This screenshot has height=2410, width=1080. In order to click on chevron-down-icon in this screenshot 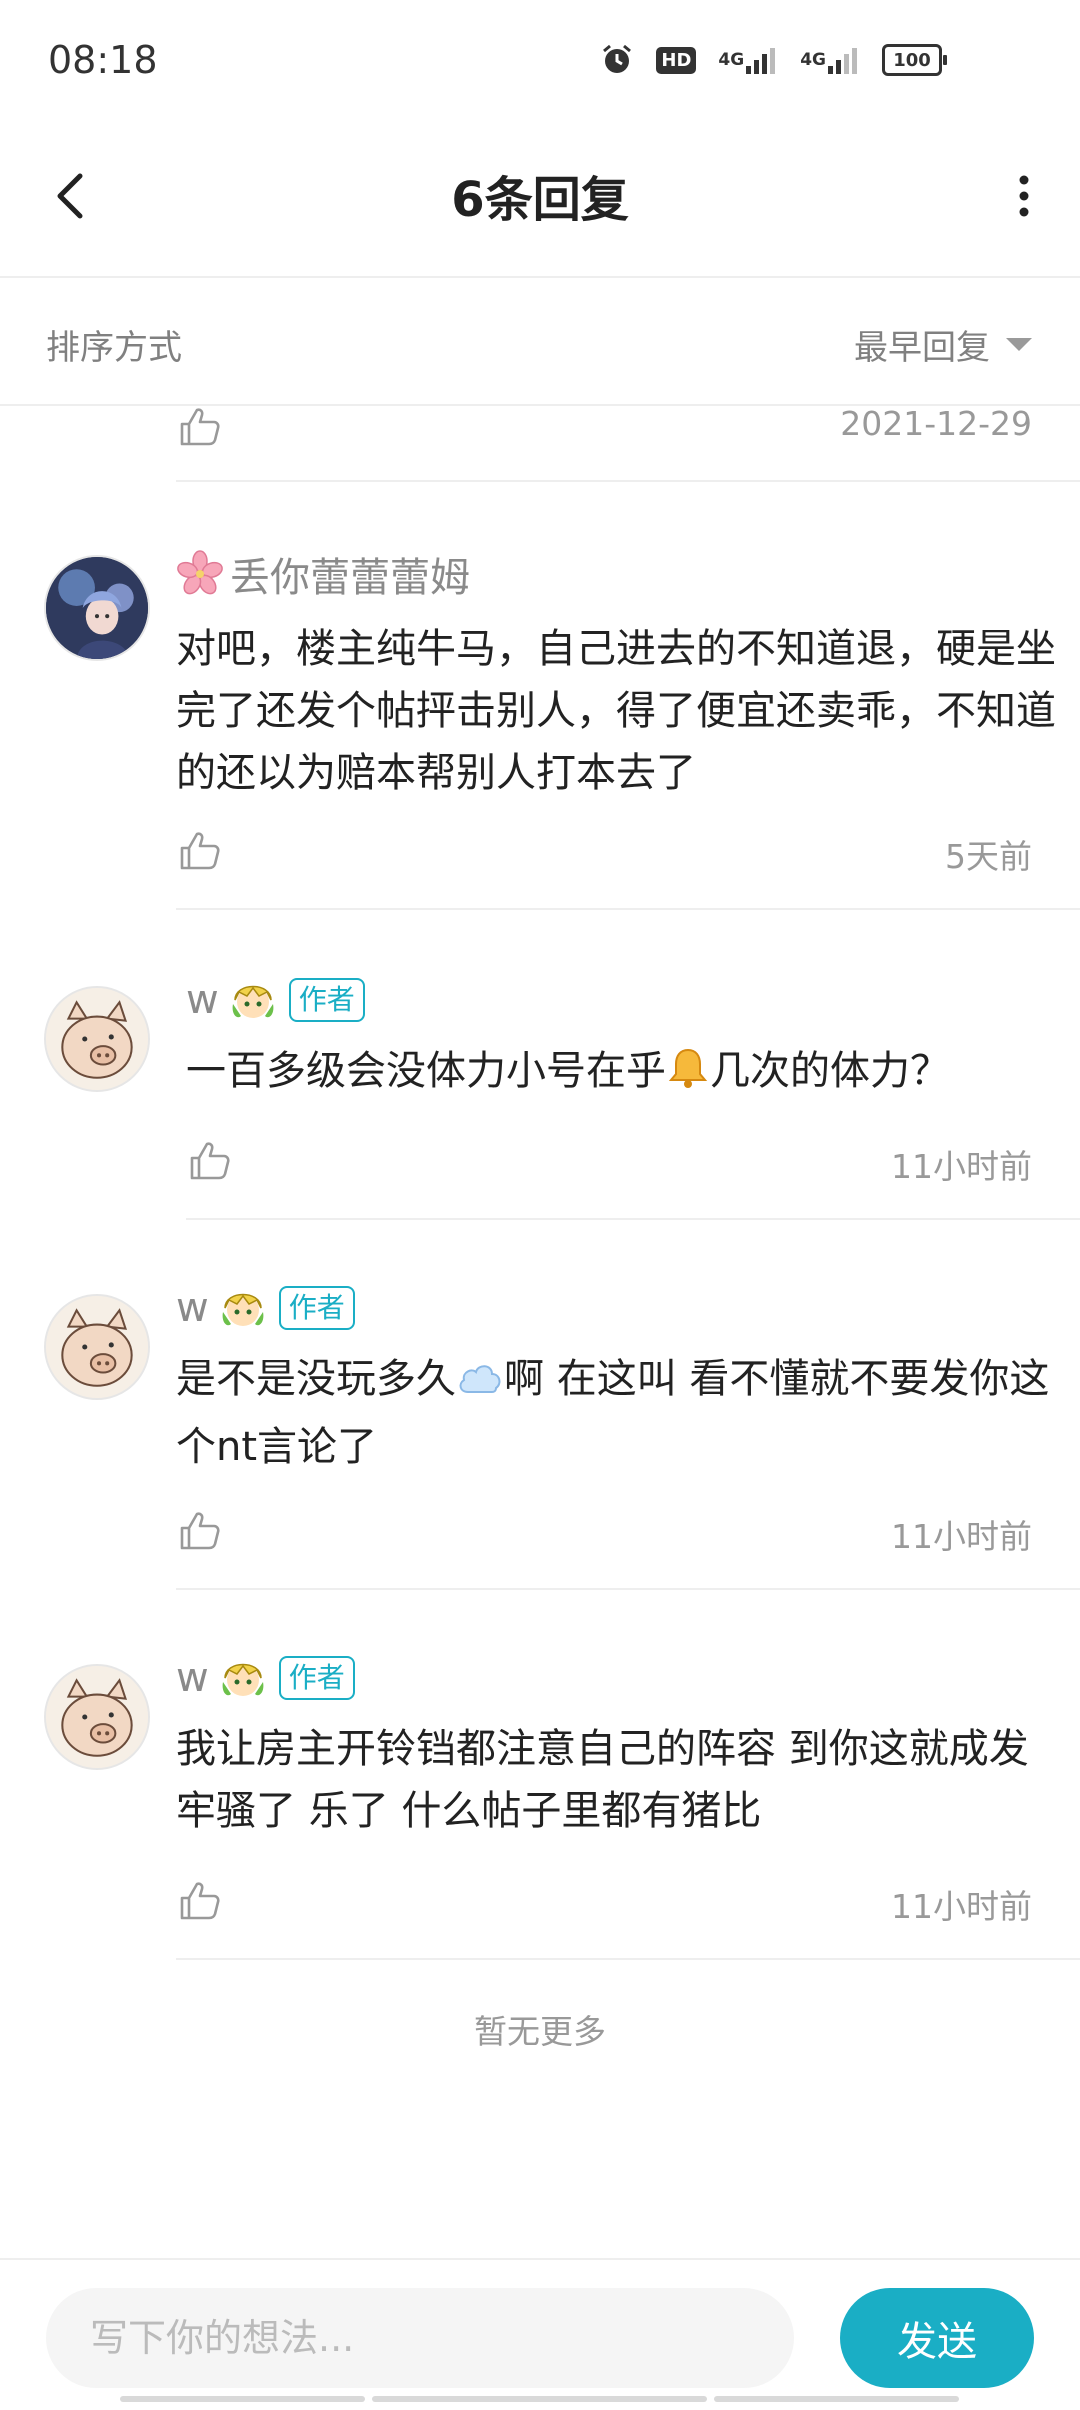, I will do `click(1019, 344)`.